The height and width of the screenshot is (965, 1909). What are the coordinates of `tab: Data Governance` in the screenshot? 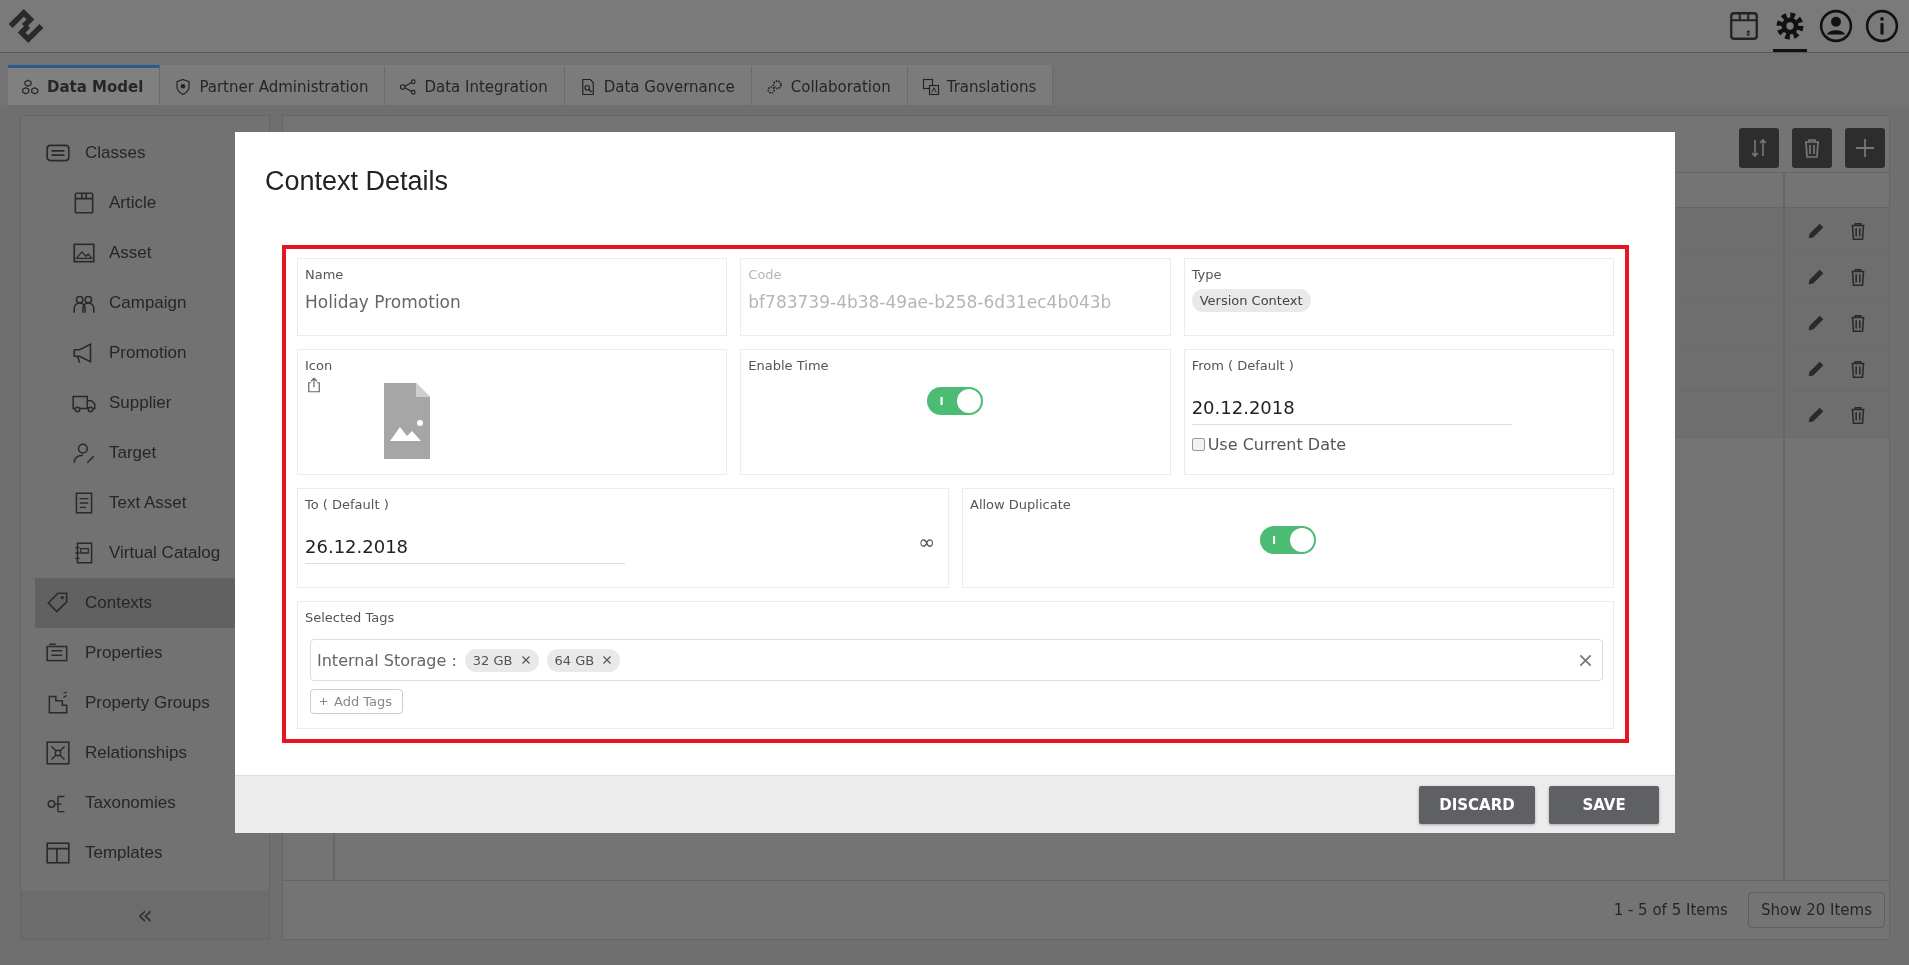 It's located at (658, 85).